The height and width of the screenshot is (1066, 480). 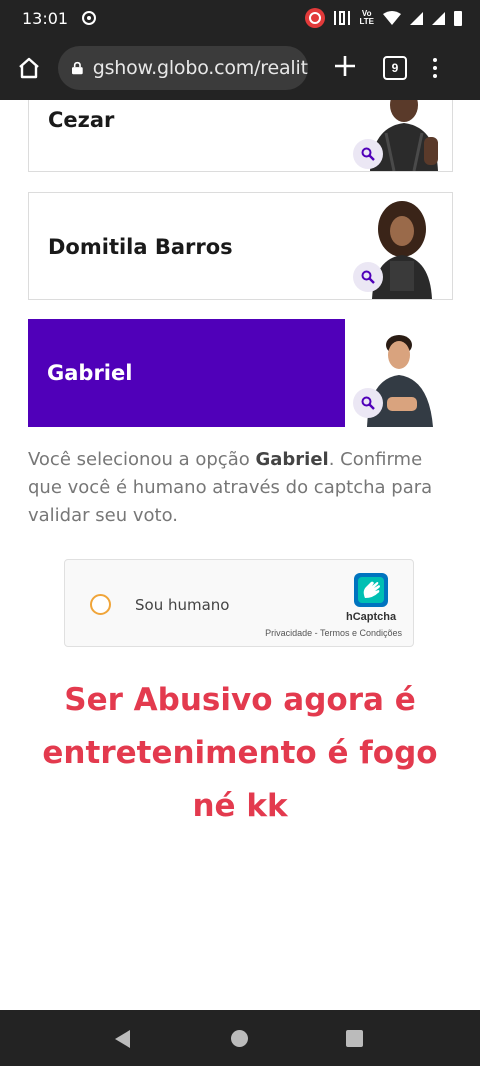 I want to click on home-button, so click(x=29, y=68).